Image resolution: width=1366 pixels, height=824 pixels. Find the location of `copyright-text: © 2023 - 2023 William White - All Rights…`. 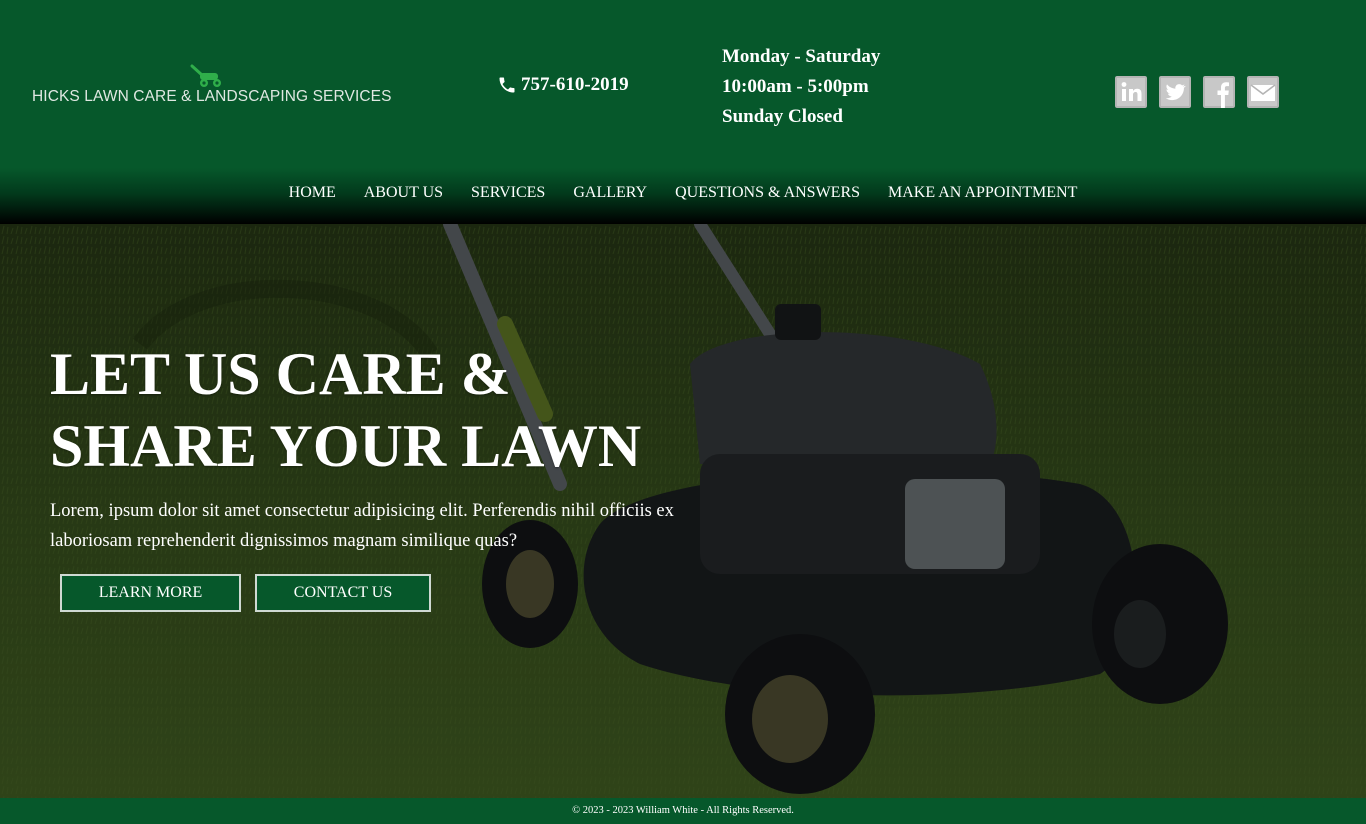

copyright-text: © 2023 - 2023 William White - All Rights… is located at coordinates (683, 810).